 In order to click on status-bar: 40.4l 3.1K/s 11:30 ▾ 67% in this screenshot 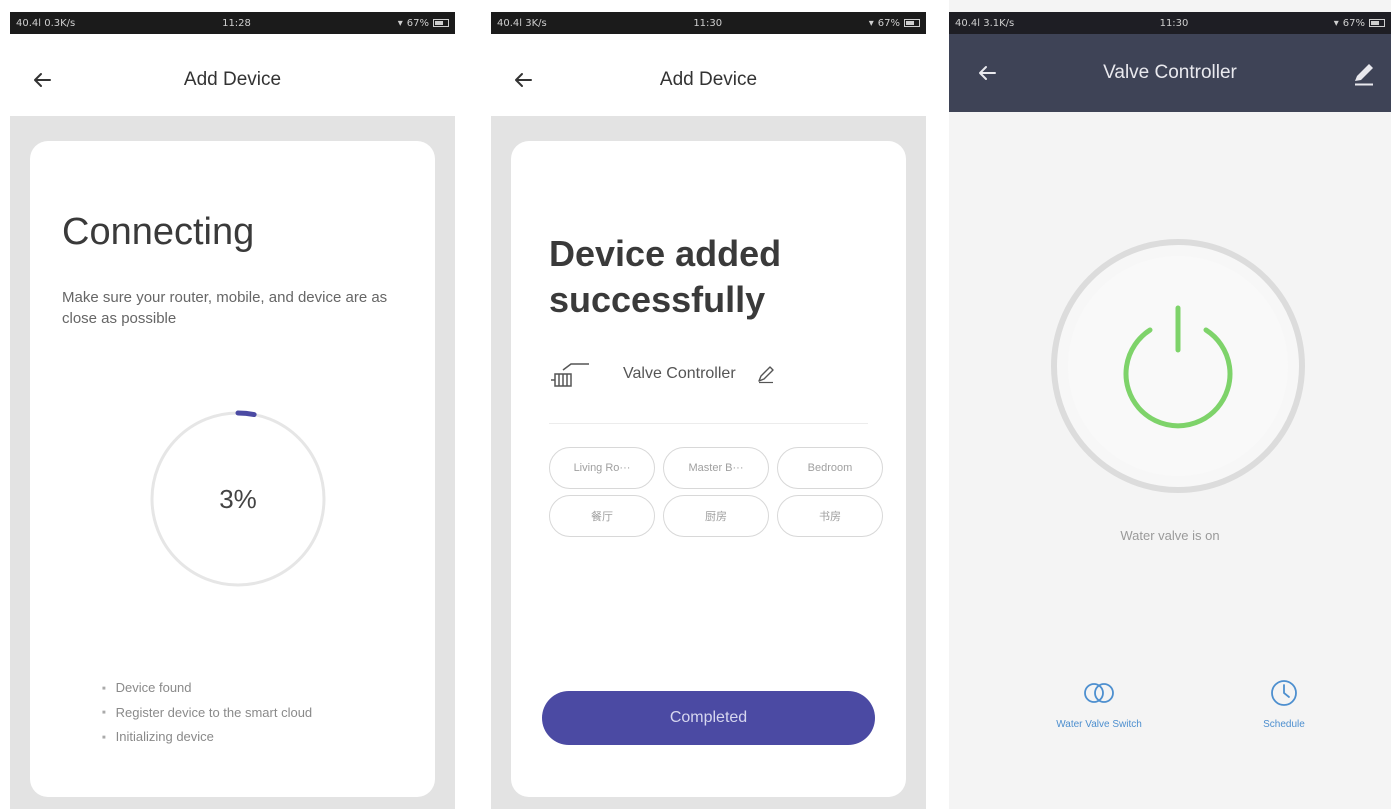, I will do `click(1170, 23)`.